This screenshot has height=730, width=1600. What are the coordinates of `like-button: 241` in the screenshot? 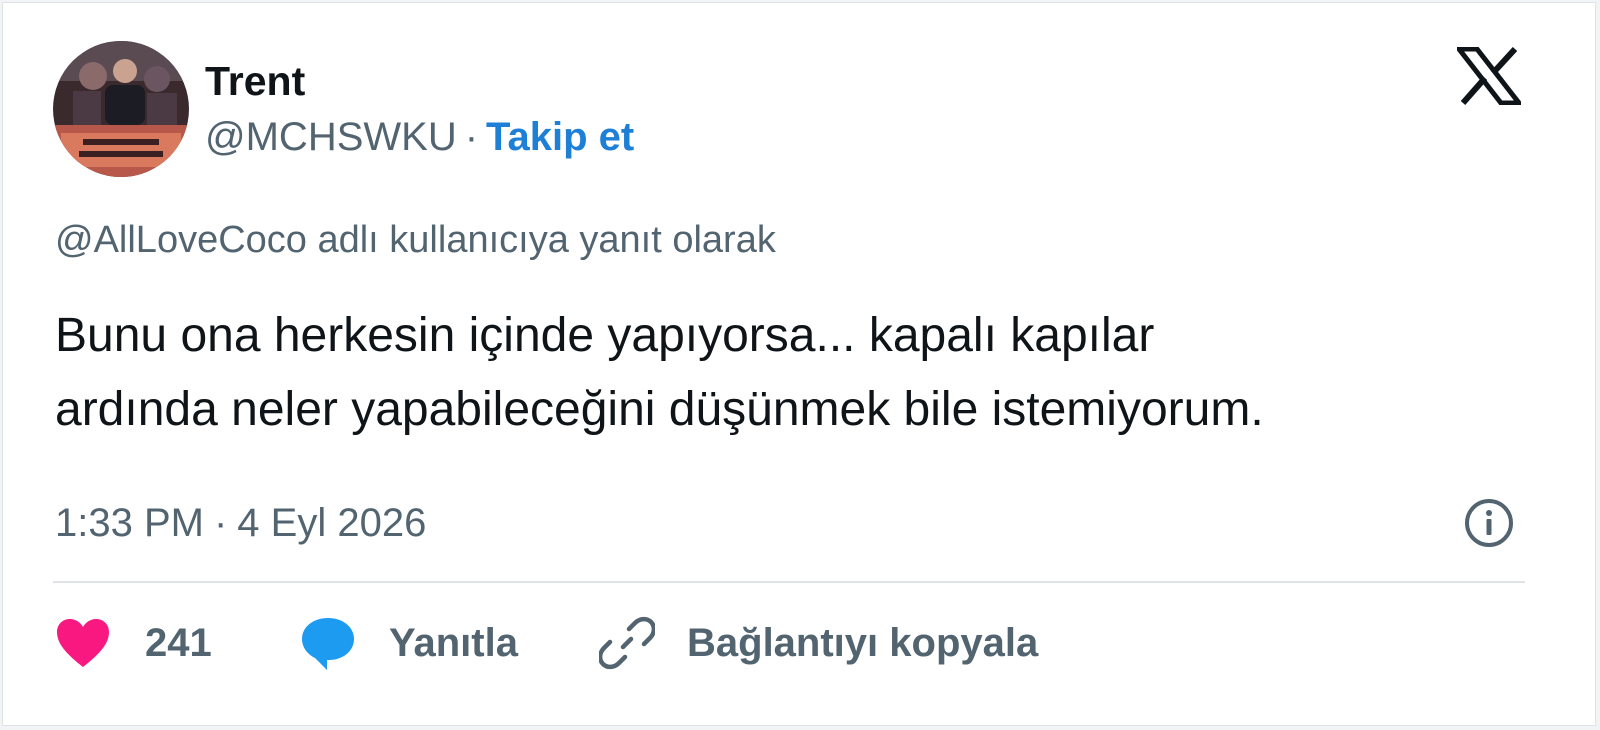 It's located at (133, 643).